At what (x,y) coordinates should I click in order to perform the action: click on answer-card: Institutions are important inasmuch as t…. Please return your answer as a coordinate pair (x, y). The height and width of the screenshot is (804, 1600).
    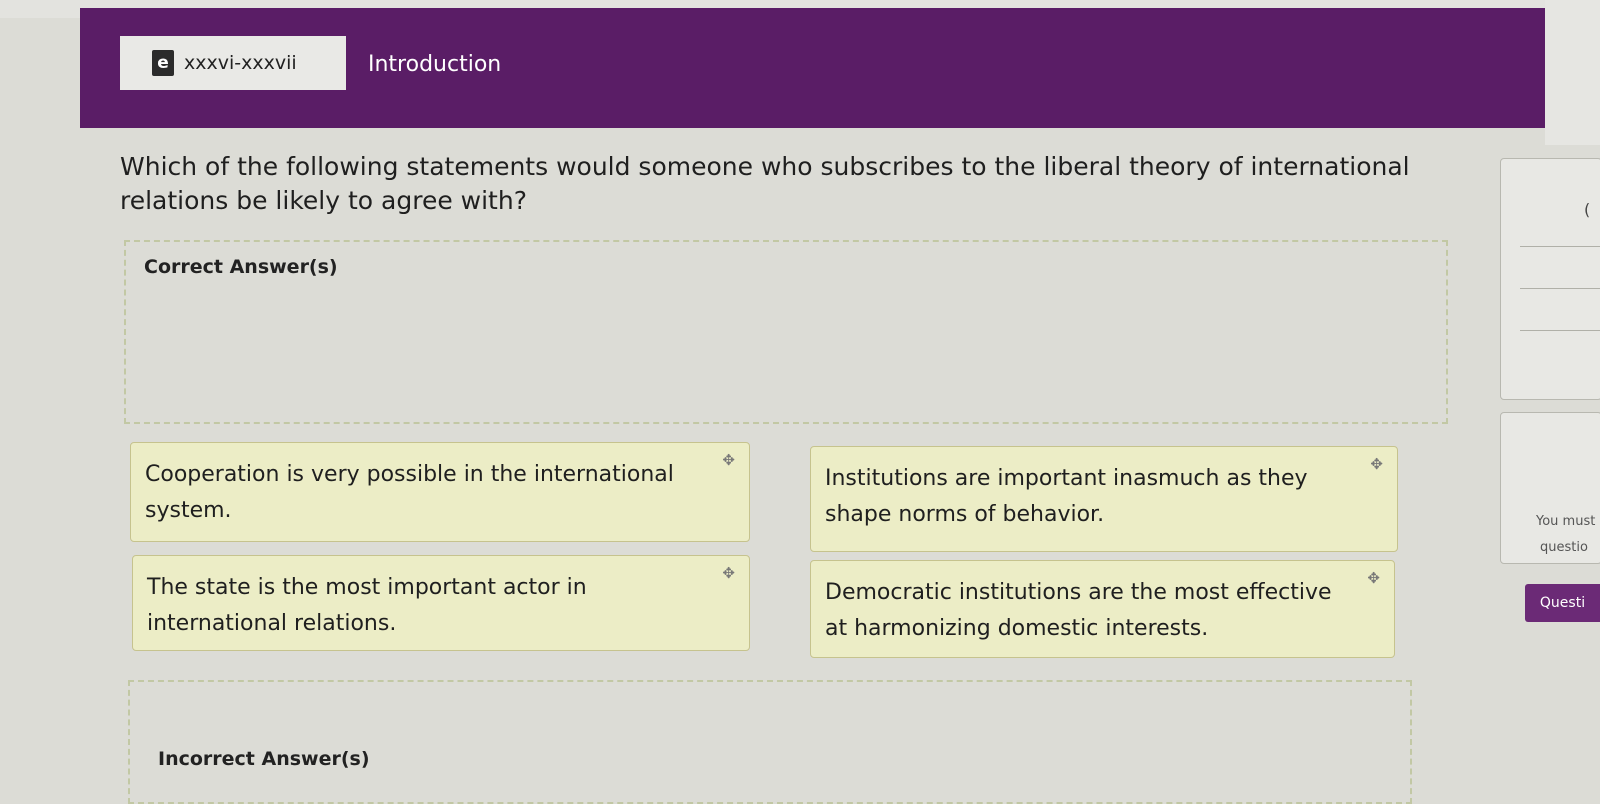
    Looking at the image, I should click on (1104, 499).